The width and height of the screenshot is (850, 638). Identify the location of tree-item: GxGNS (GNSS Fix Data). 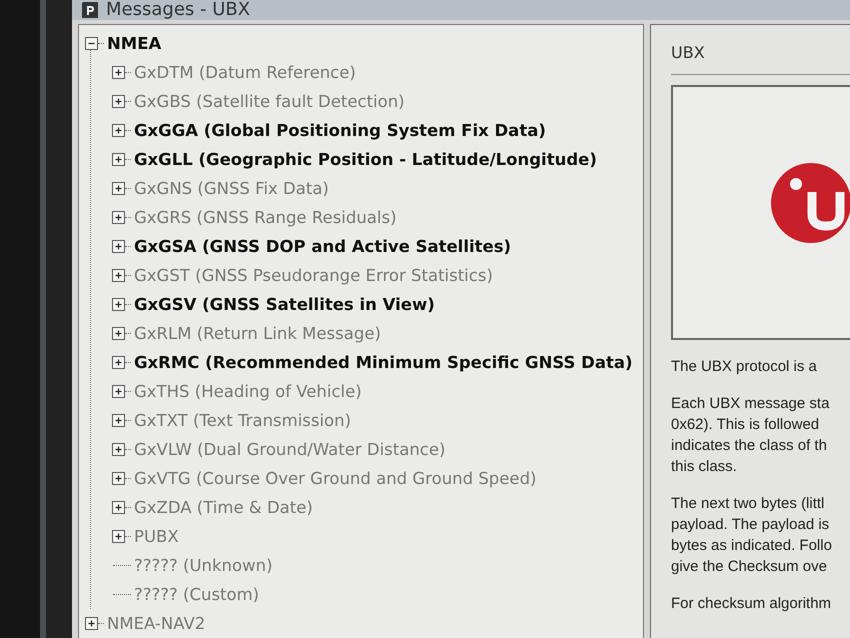
(231, 188).